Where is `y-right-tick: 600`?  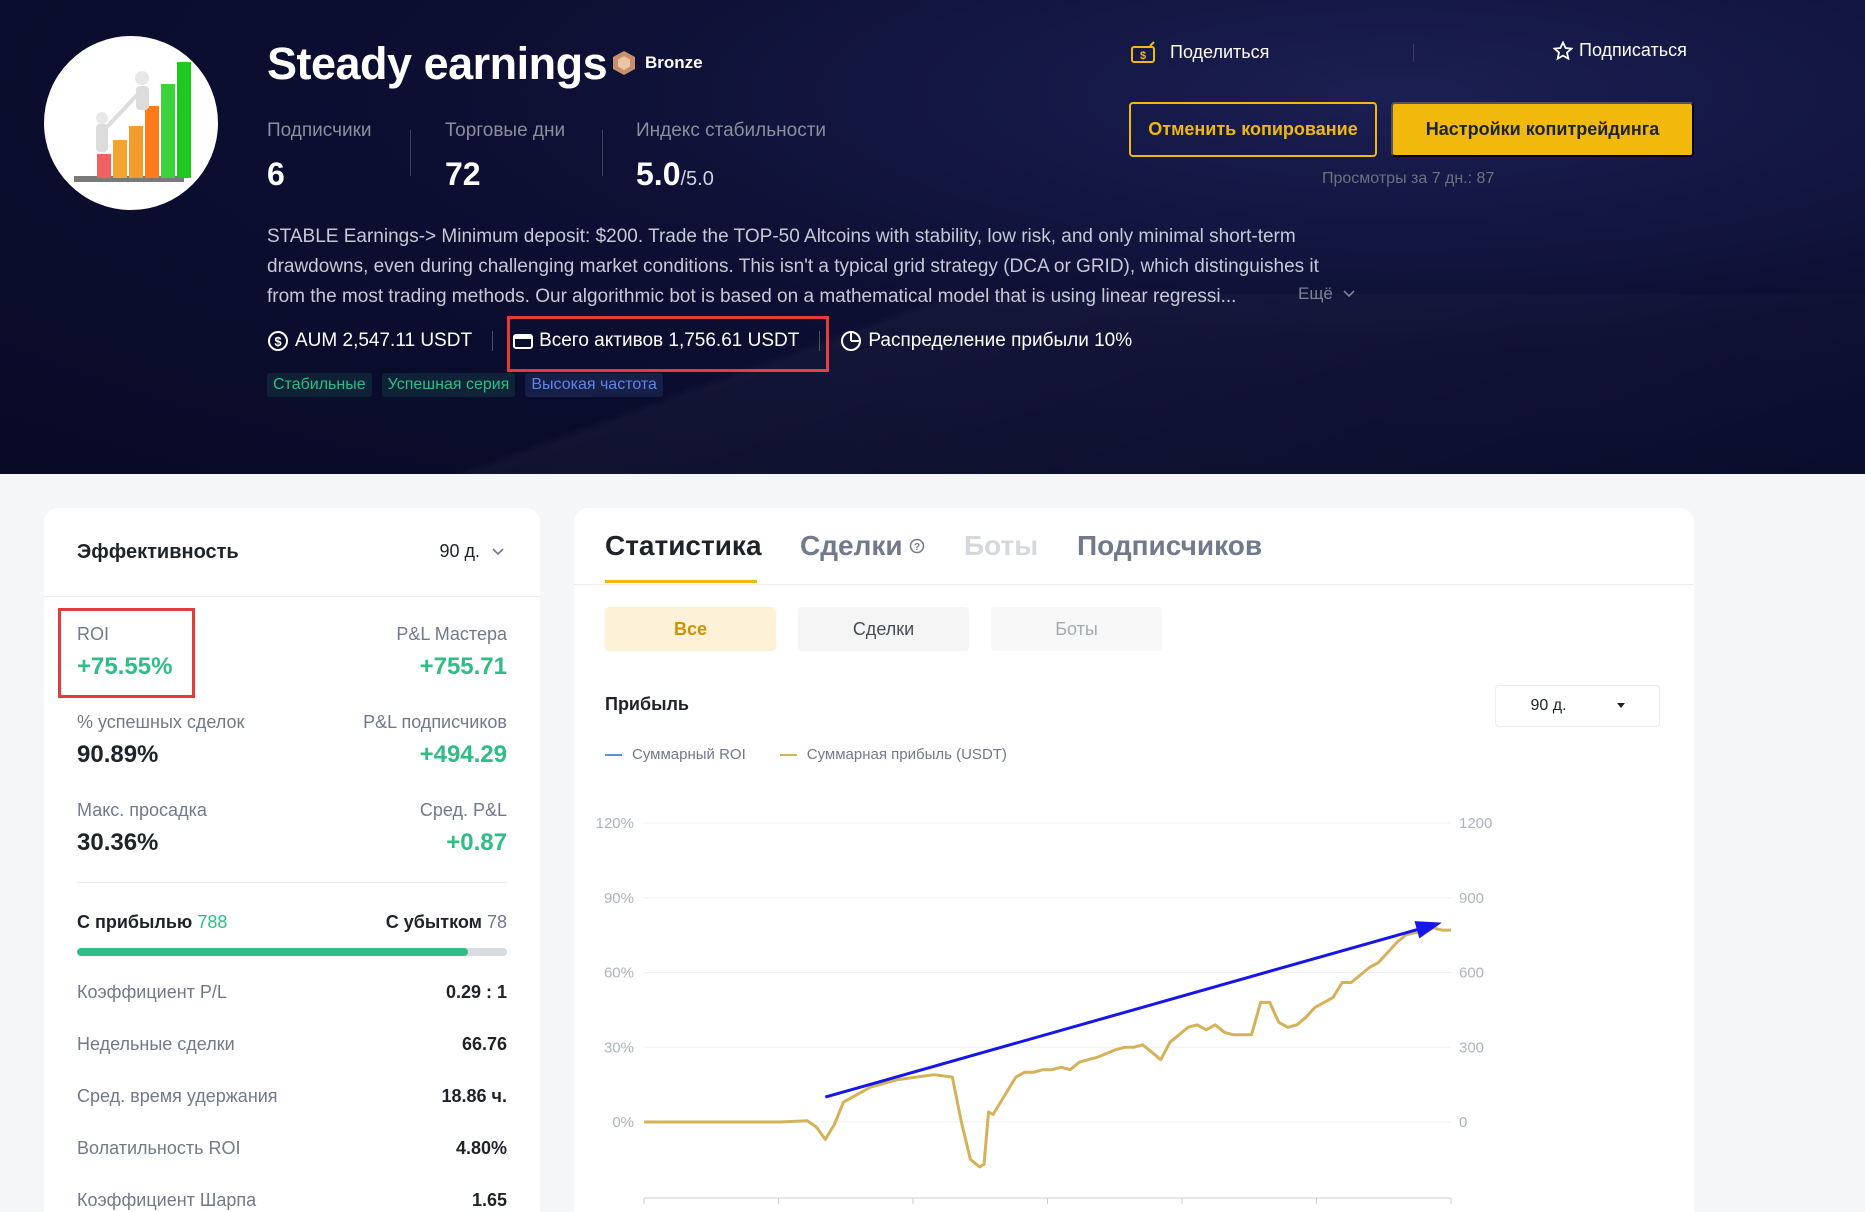 y-right-tick: 600 is located at coordinates (1471, 973).